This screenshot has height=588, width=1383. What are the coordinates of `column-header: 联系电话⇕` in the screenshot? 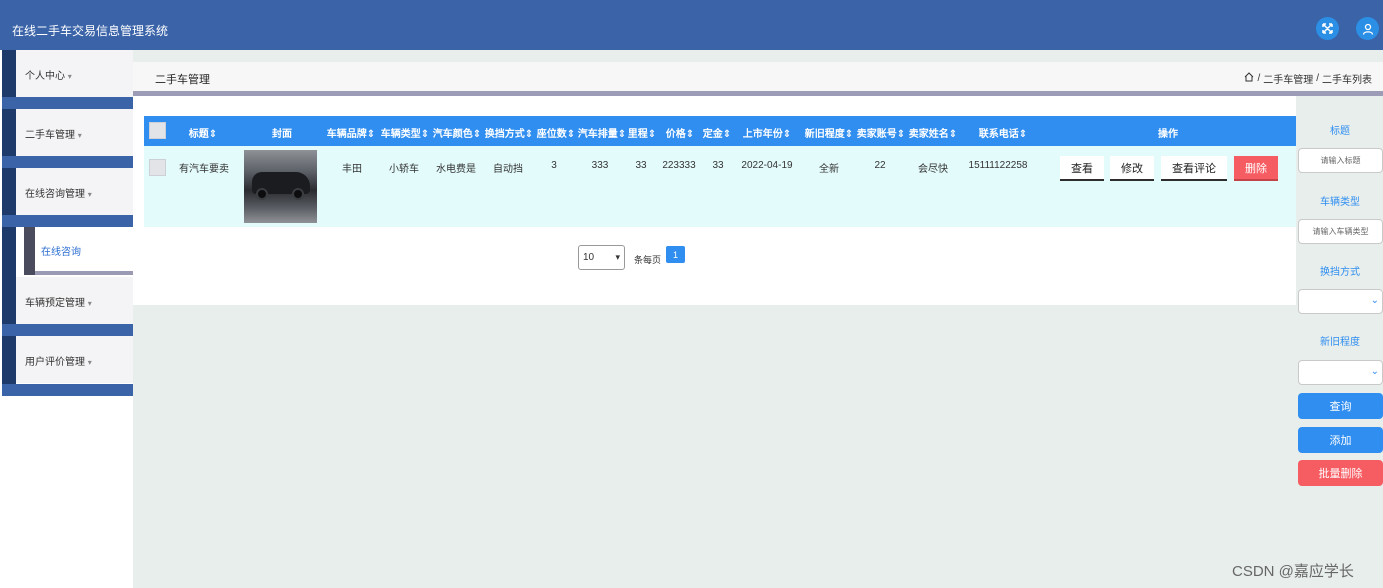 It's located at (1003, 132).